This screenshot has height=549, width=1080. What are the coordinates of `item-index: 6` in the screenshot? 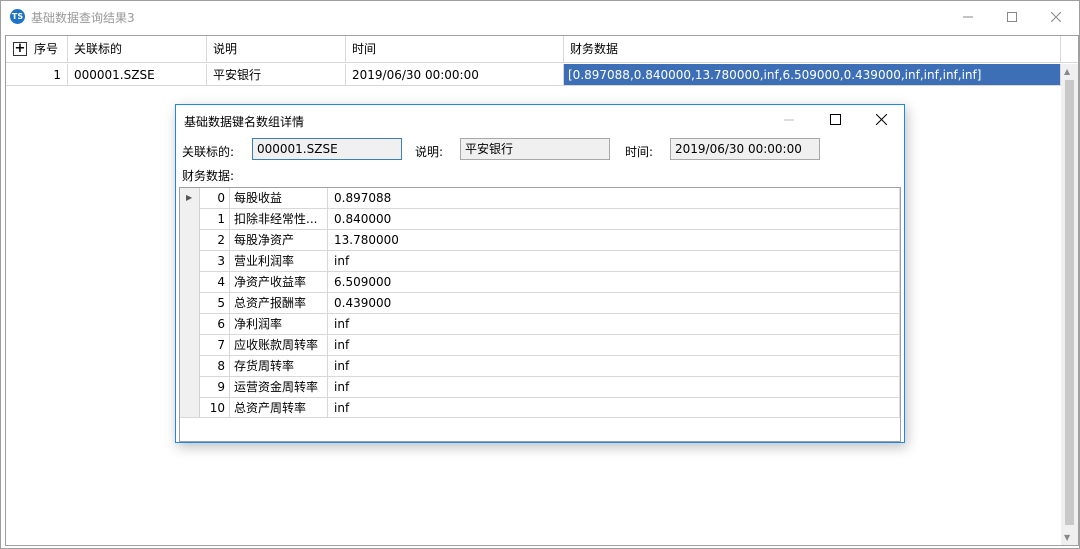 It's located at (215, 324).